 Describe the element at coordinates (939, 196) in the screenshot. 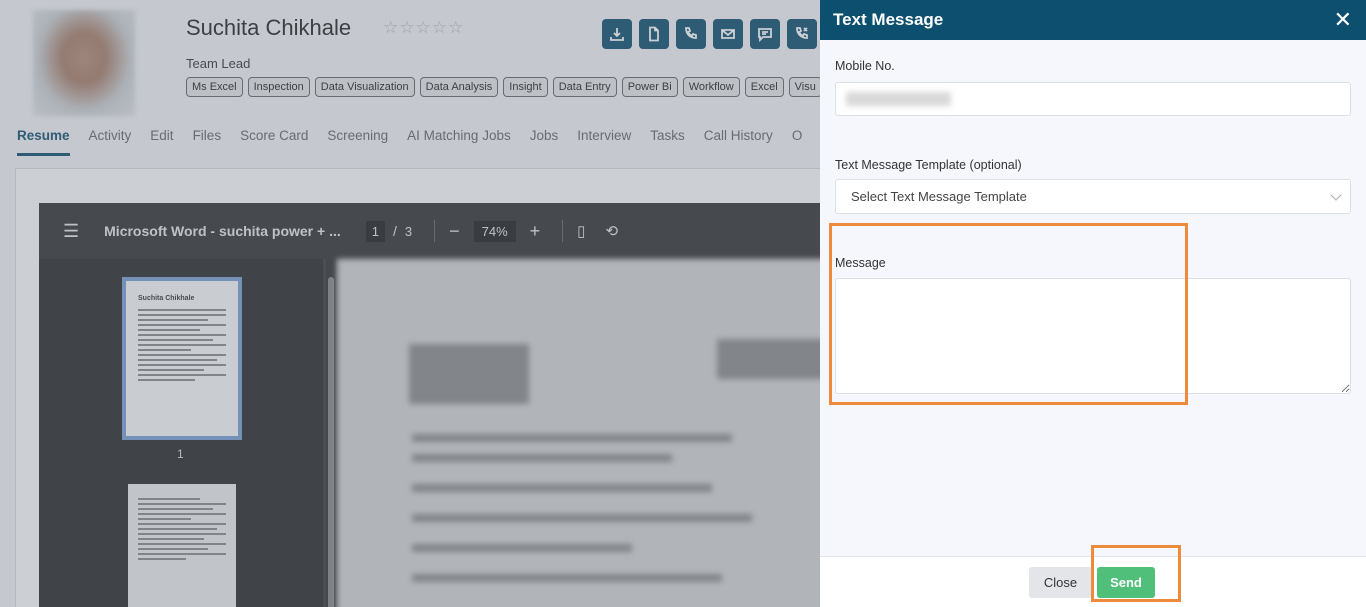

I see `template-select-value: Select Text Message Template` at that location.